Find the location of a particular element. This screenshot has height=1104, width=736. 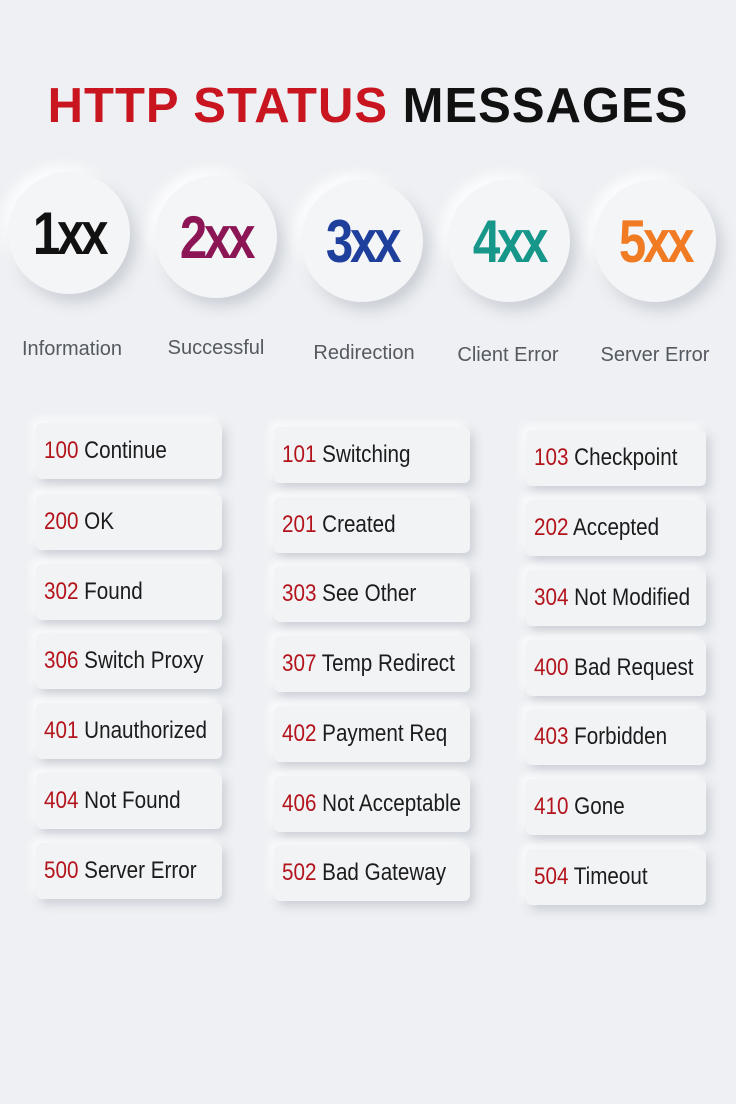

status-code: 303 is located at coordinates (299, 593).